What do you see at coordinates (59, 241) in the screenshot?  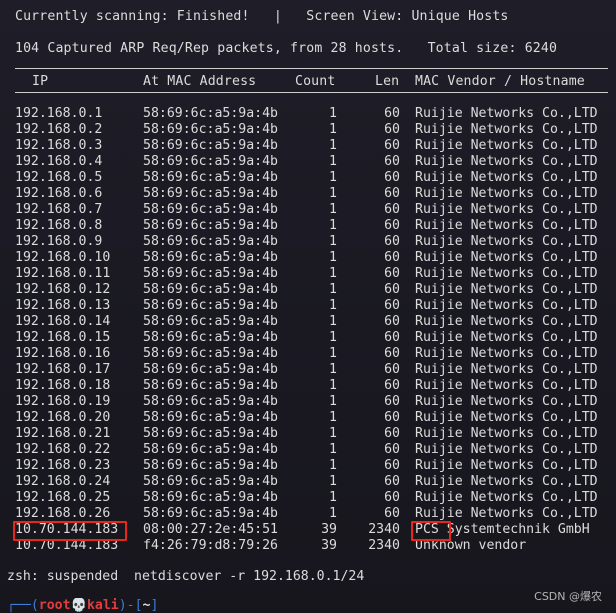 I see `host-ip: 192.168.0.9` at bounding box center [59, 241].